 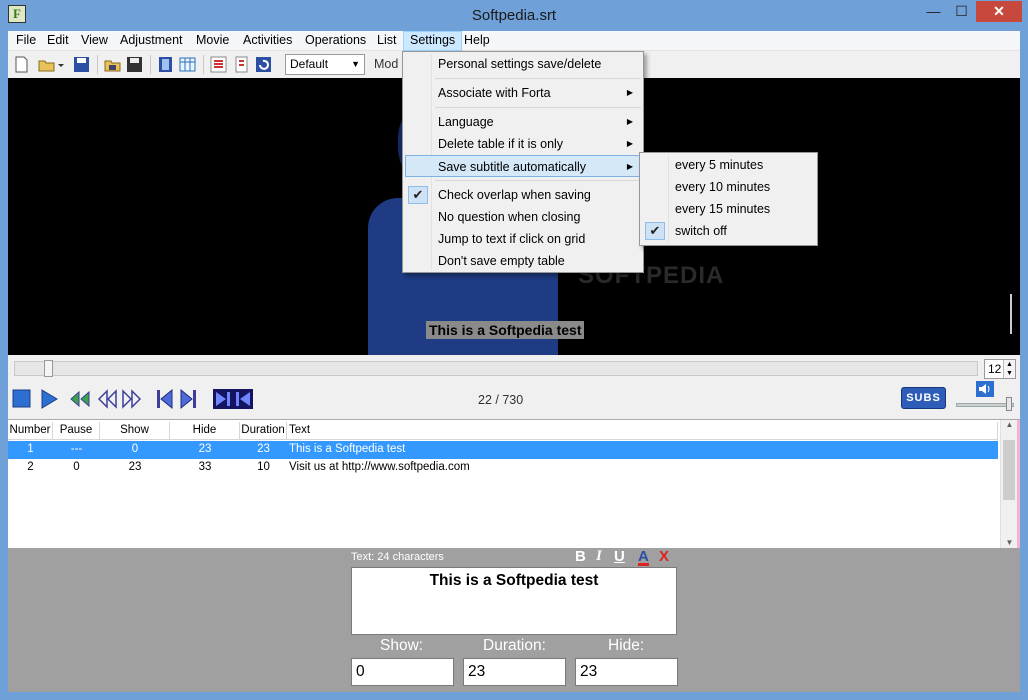 What do you see at coordinates (999, 11) in the screenshot?
I see `close-button: ✕` at bounding box center [999, 11].